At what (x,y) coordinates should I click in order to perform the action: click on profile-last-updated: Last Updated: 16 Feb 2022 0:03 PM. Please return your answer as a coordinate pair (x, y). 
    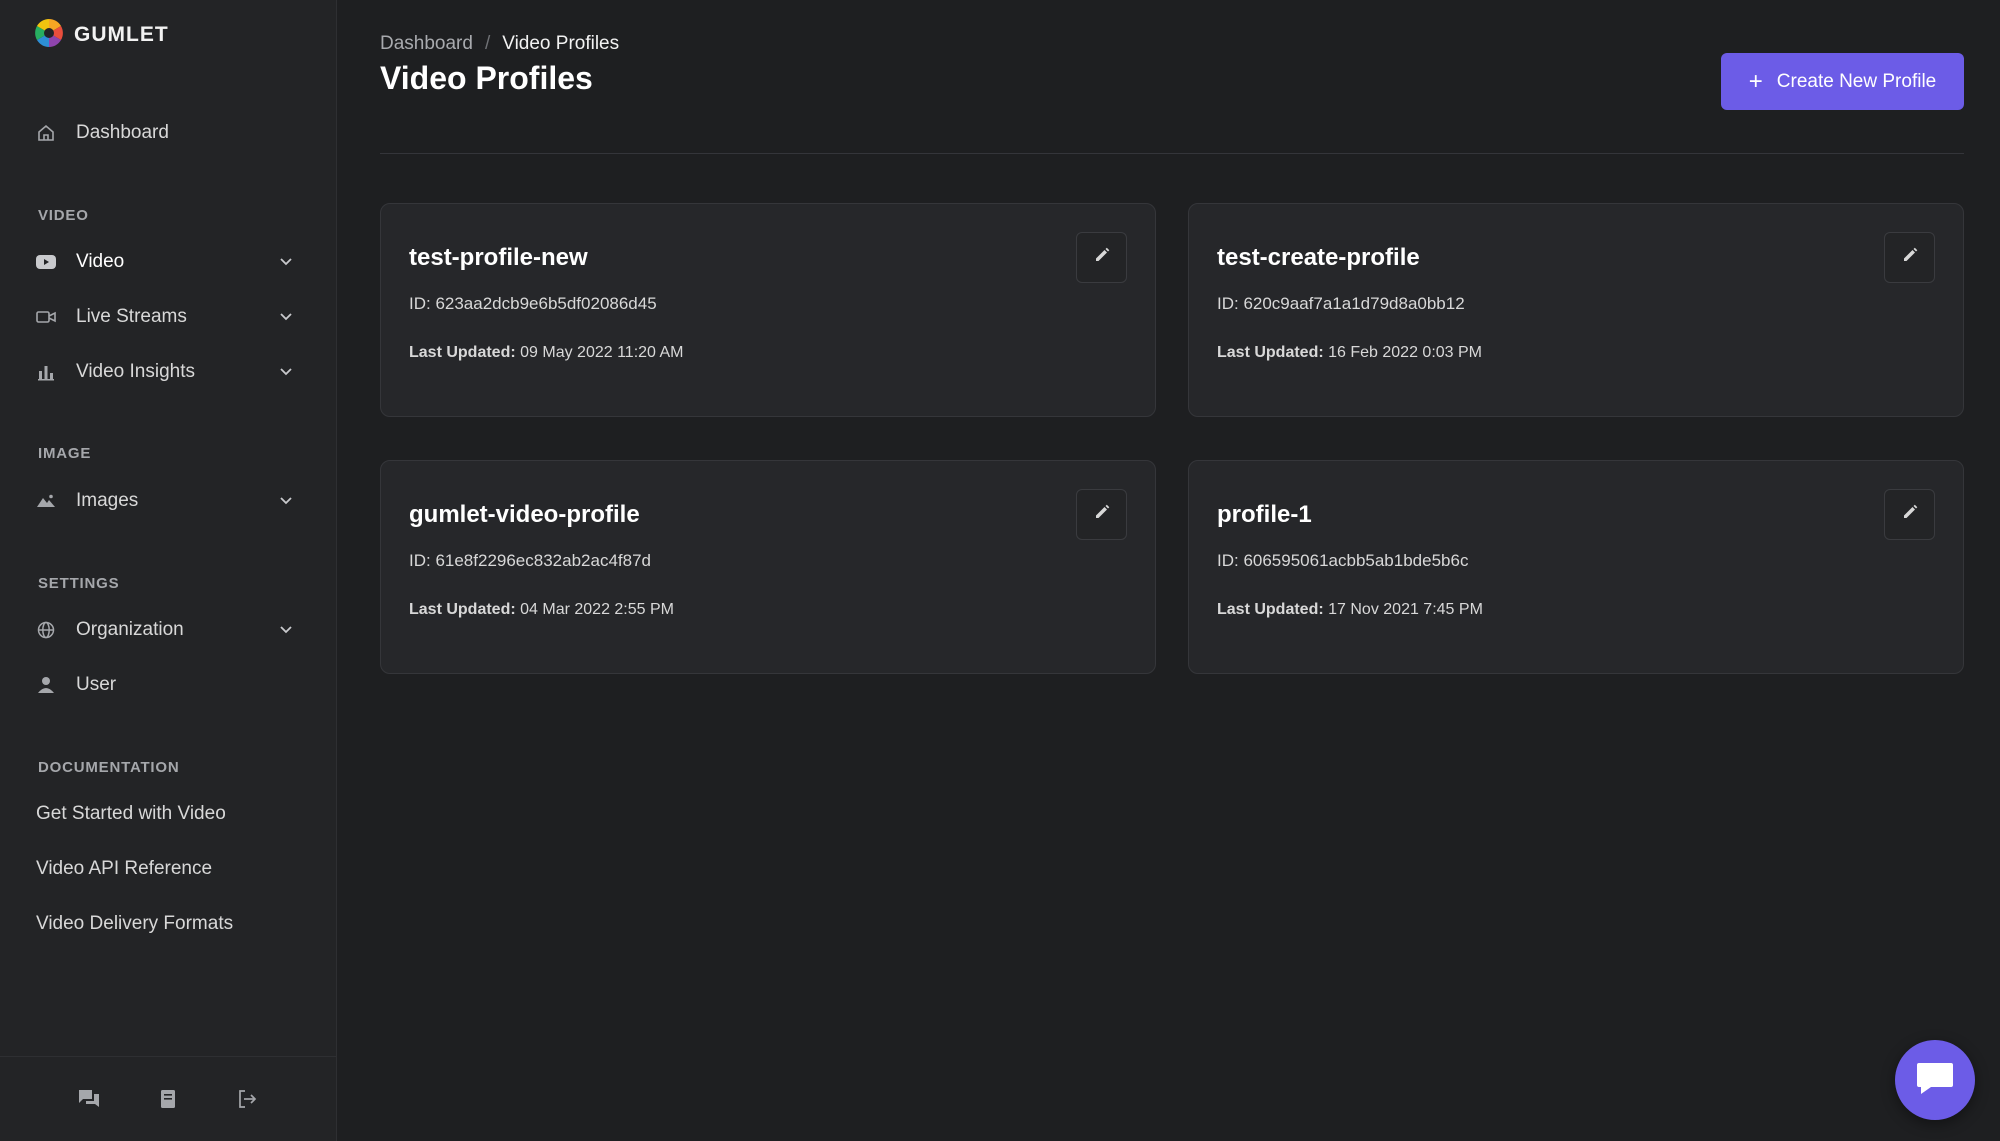
    Looking at the image, I should click on (1349, 353).